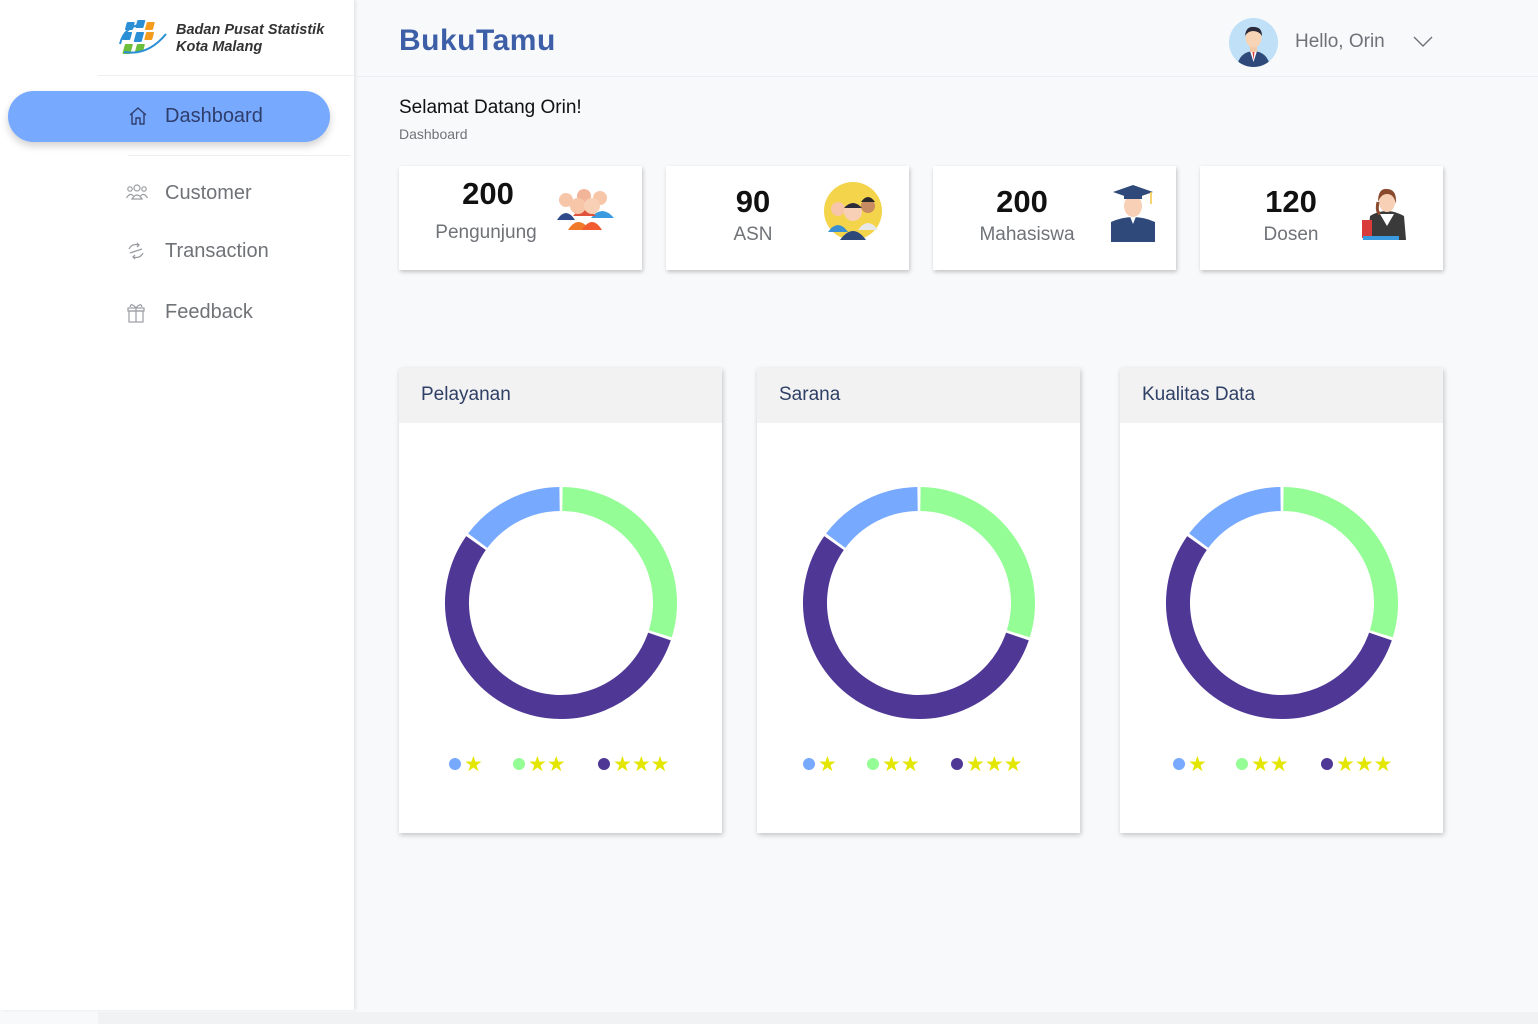  I want to click on stat-card-pengunjung: 200 Pengunjung, so click(520, 218).